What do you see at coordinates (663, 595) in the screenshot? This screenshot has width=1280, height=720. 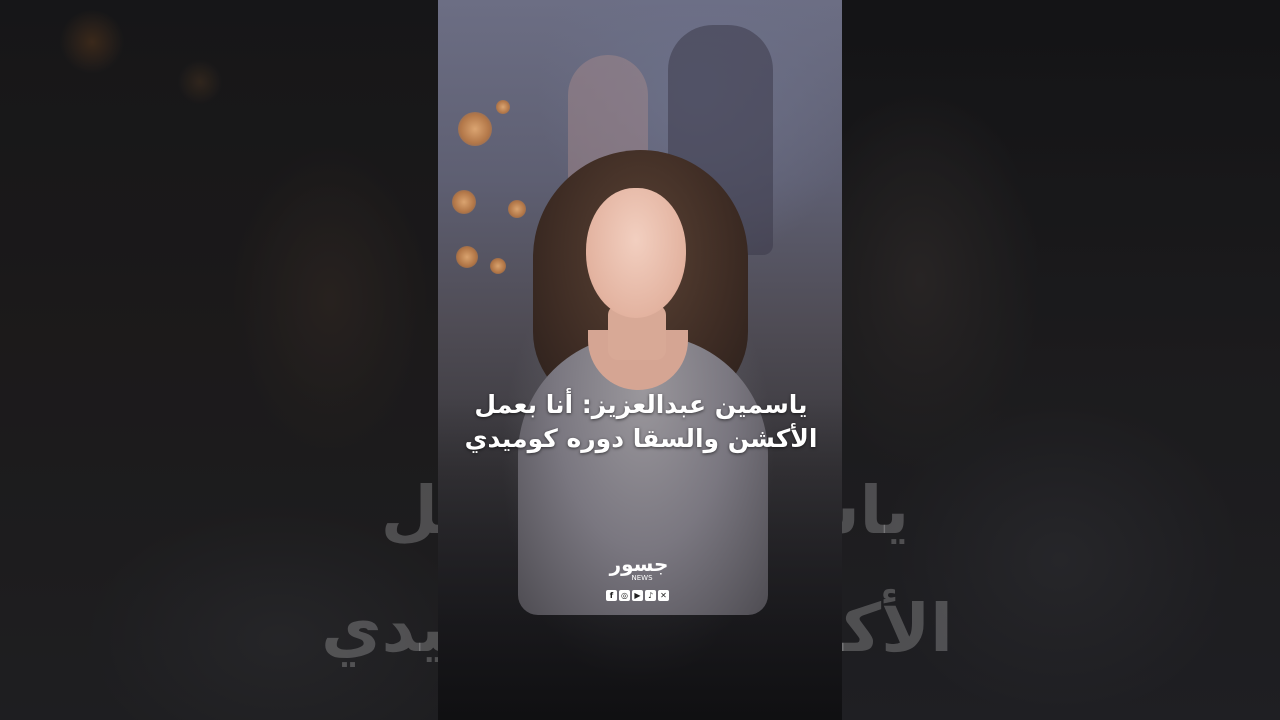 I see `x-icon: ✕` at bounding box center [663, 595].